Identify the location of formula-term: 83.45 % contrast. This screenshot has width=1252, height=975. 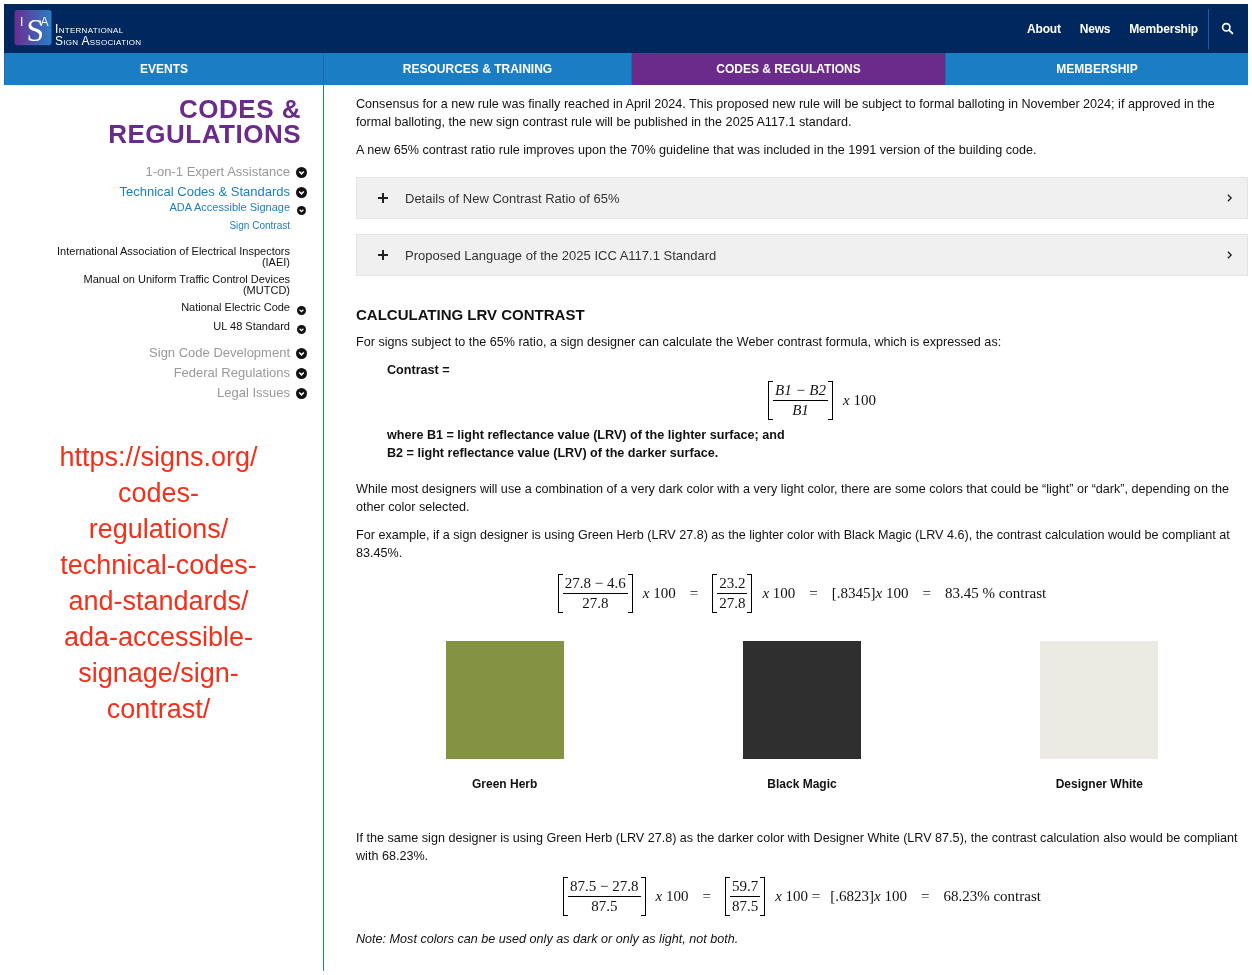
(995, 593).